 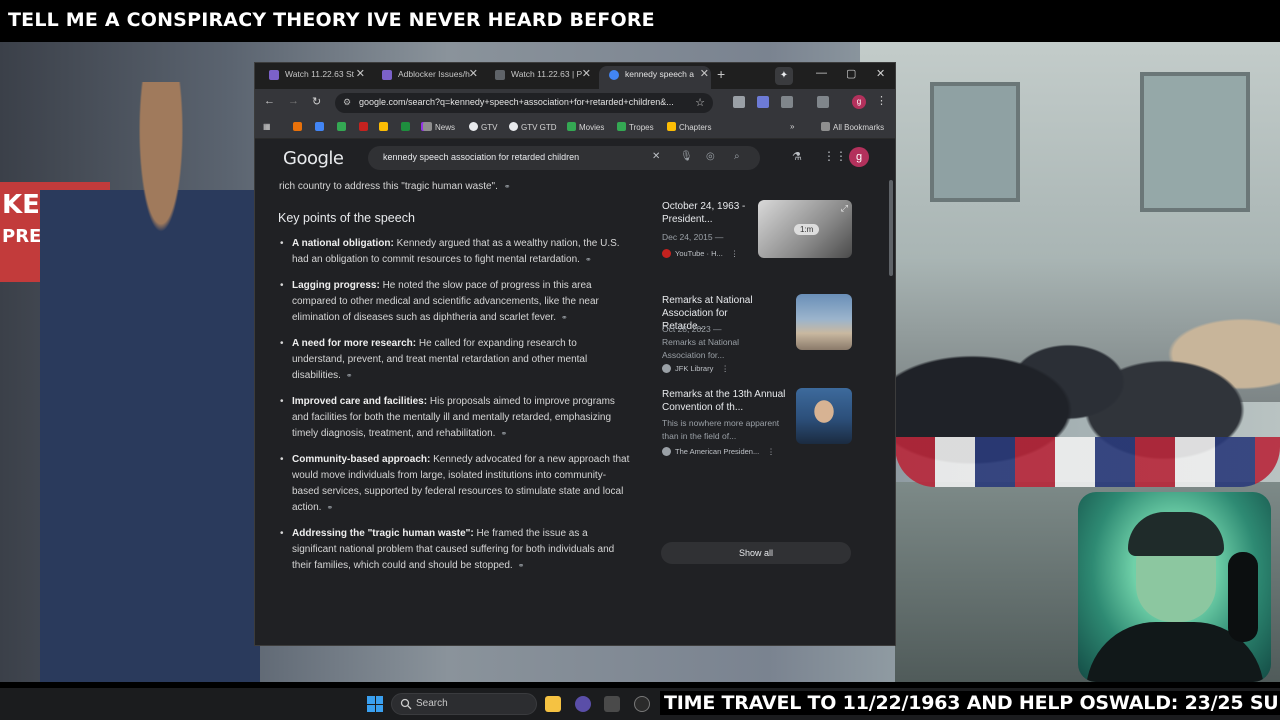 I want to click on bookmark-gtv: GTV, so click(x=483, y=127).